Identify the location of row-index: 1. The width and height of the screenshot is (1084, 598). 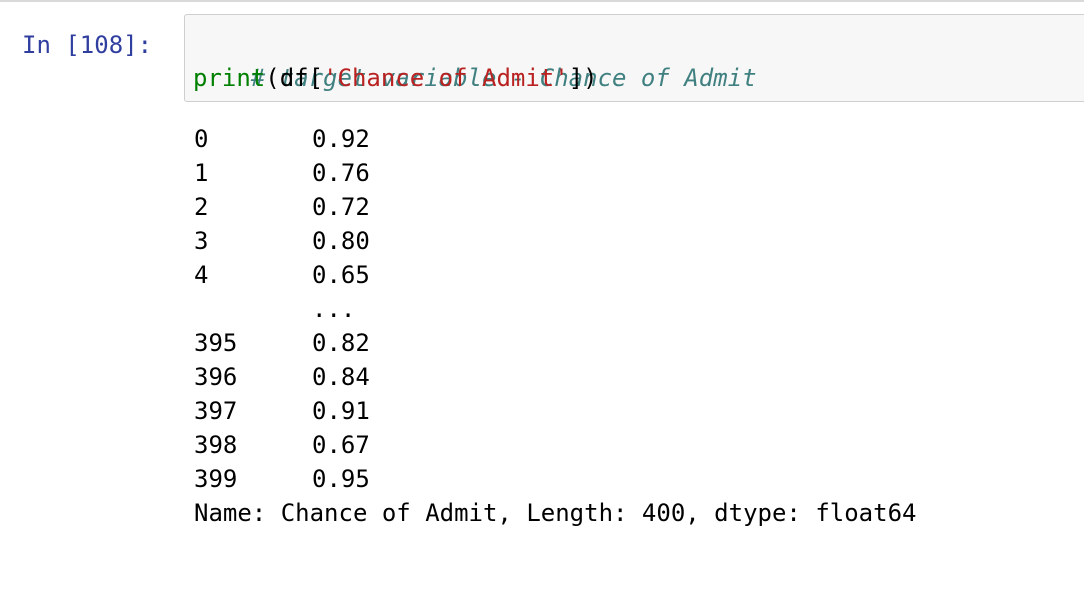
(201, 173).